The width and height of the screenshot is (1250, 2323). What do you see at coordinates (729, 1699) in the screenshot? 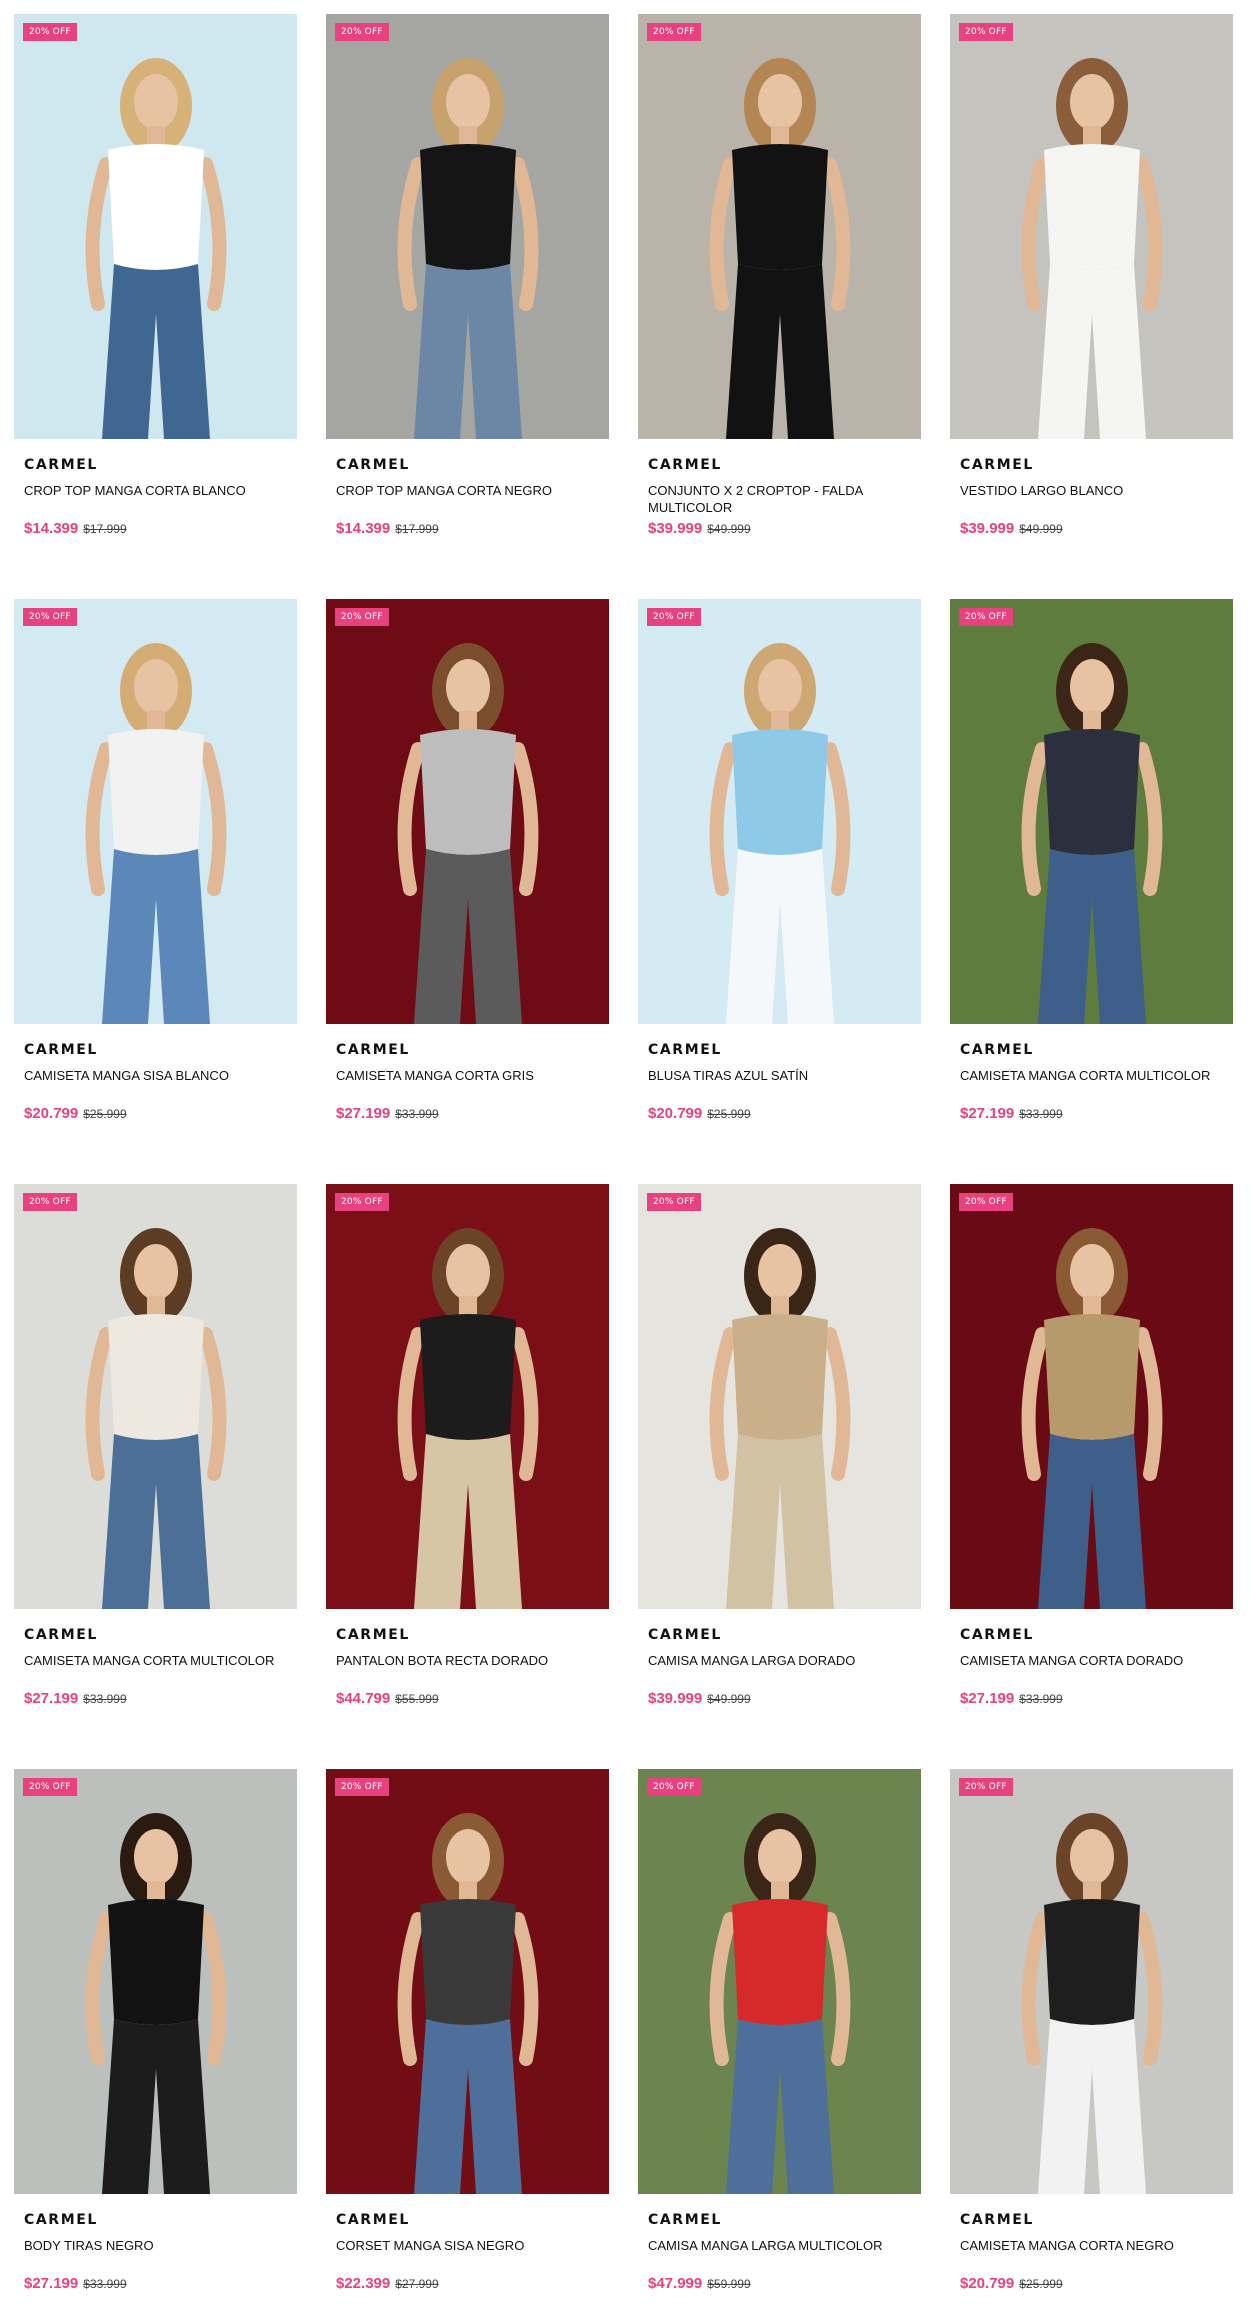
I see `original-price: $49.999` at bounding box center [729, 1699].